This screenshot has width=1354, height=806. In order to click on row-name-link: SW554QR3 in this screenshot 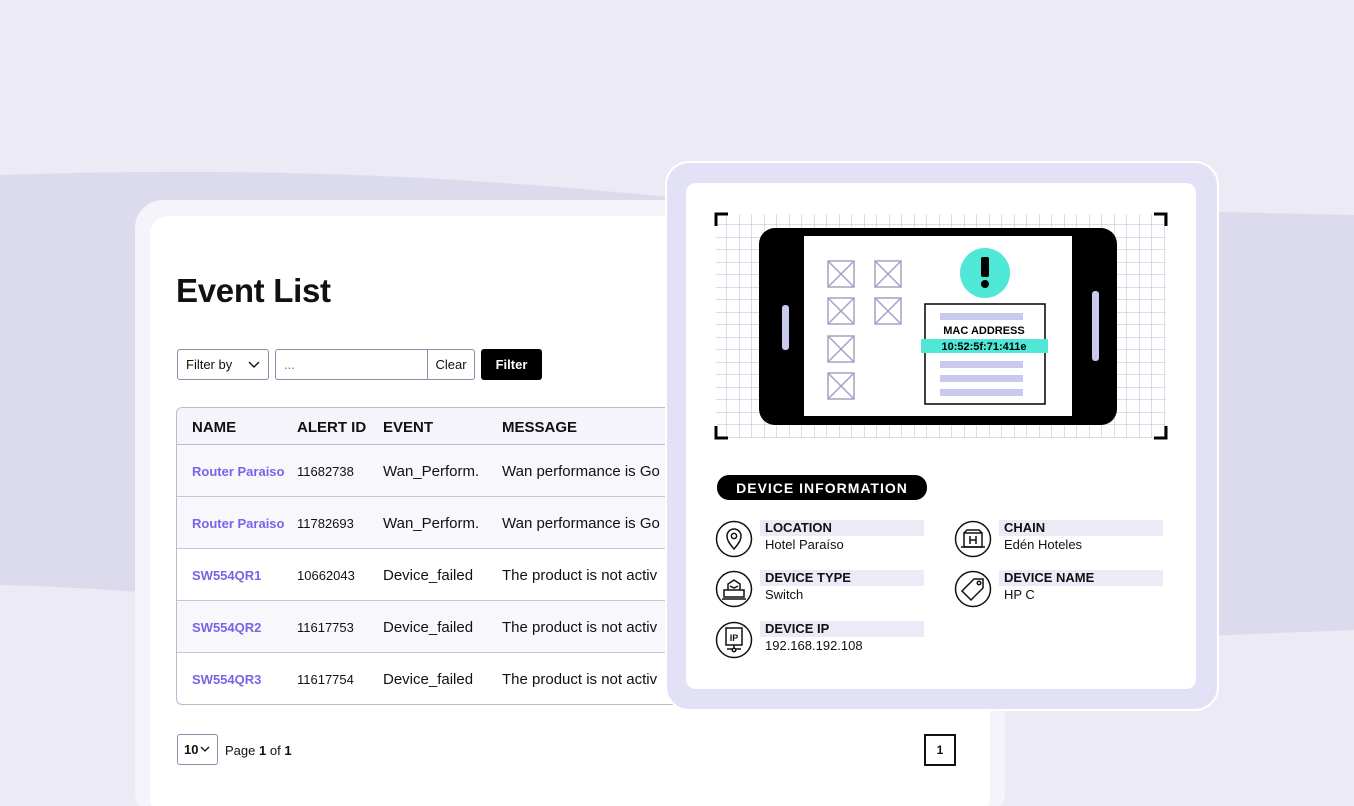, I will do `click(226, 679)`.